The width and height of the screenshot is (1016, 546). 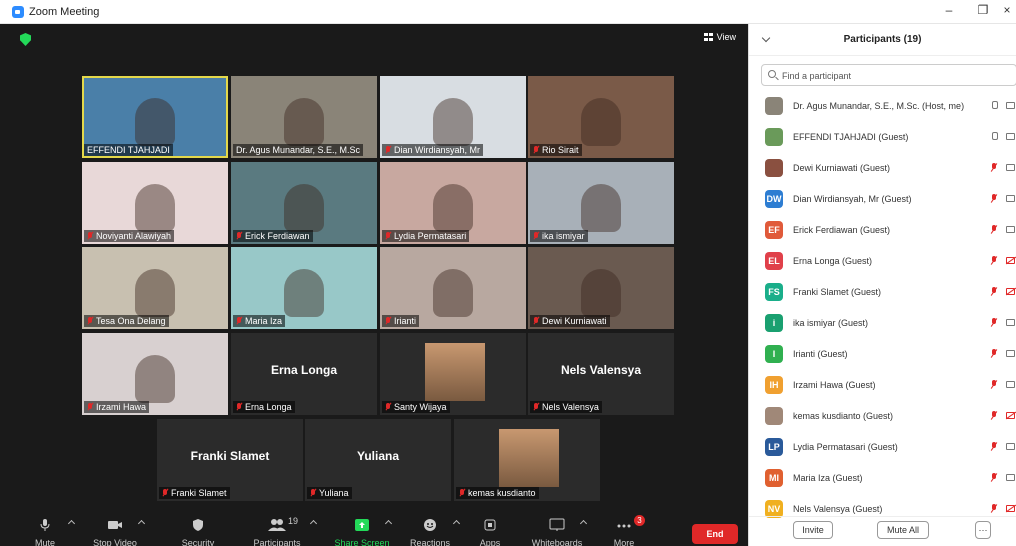 I want to click on video-tile: kemas kusdianto, so click(x=527, y=460).